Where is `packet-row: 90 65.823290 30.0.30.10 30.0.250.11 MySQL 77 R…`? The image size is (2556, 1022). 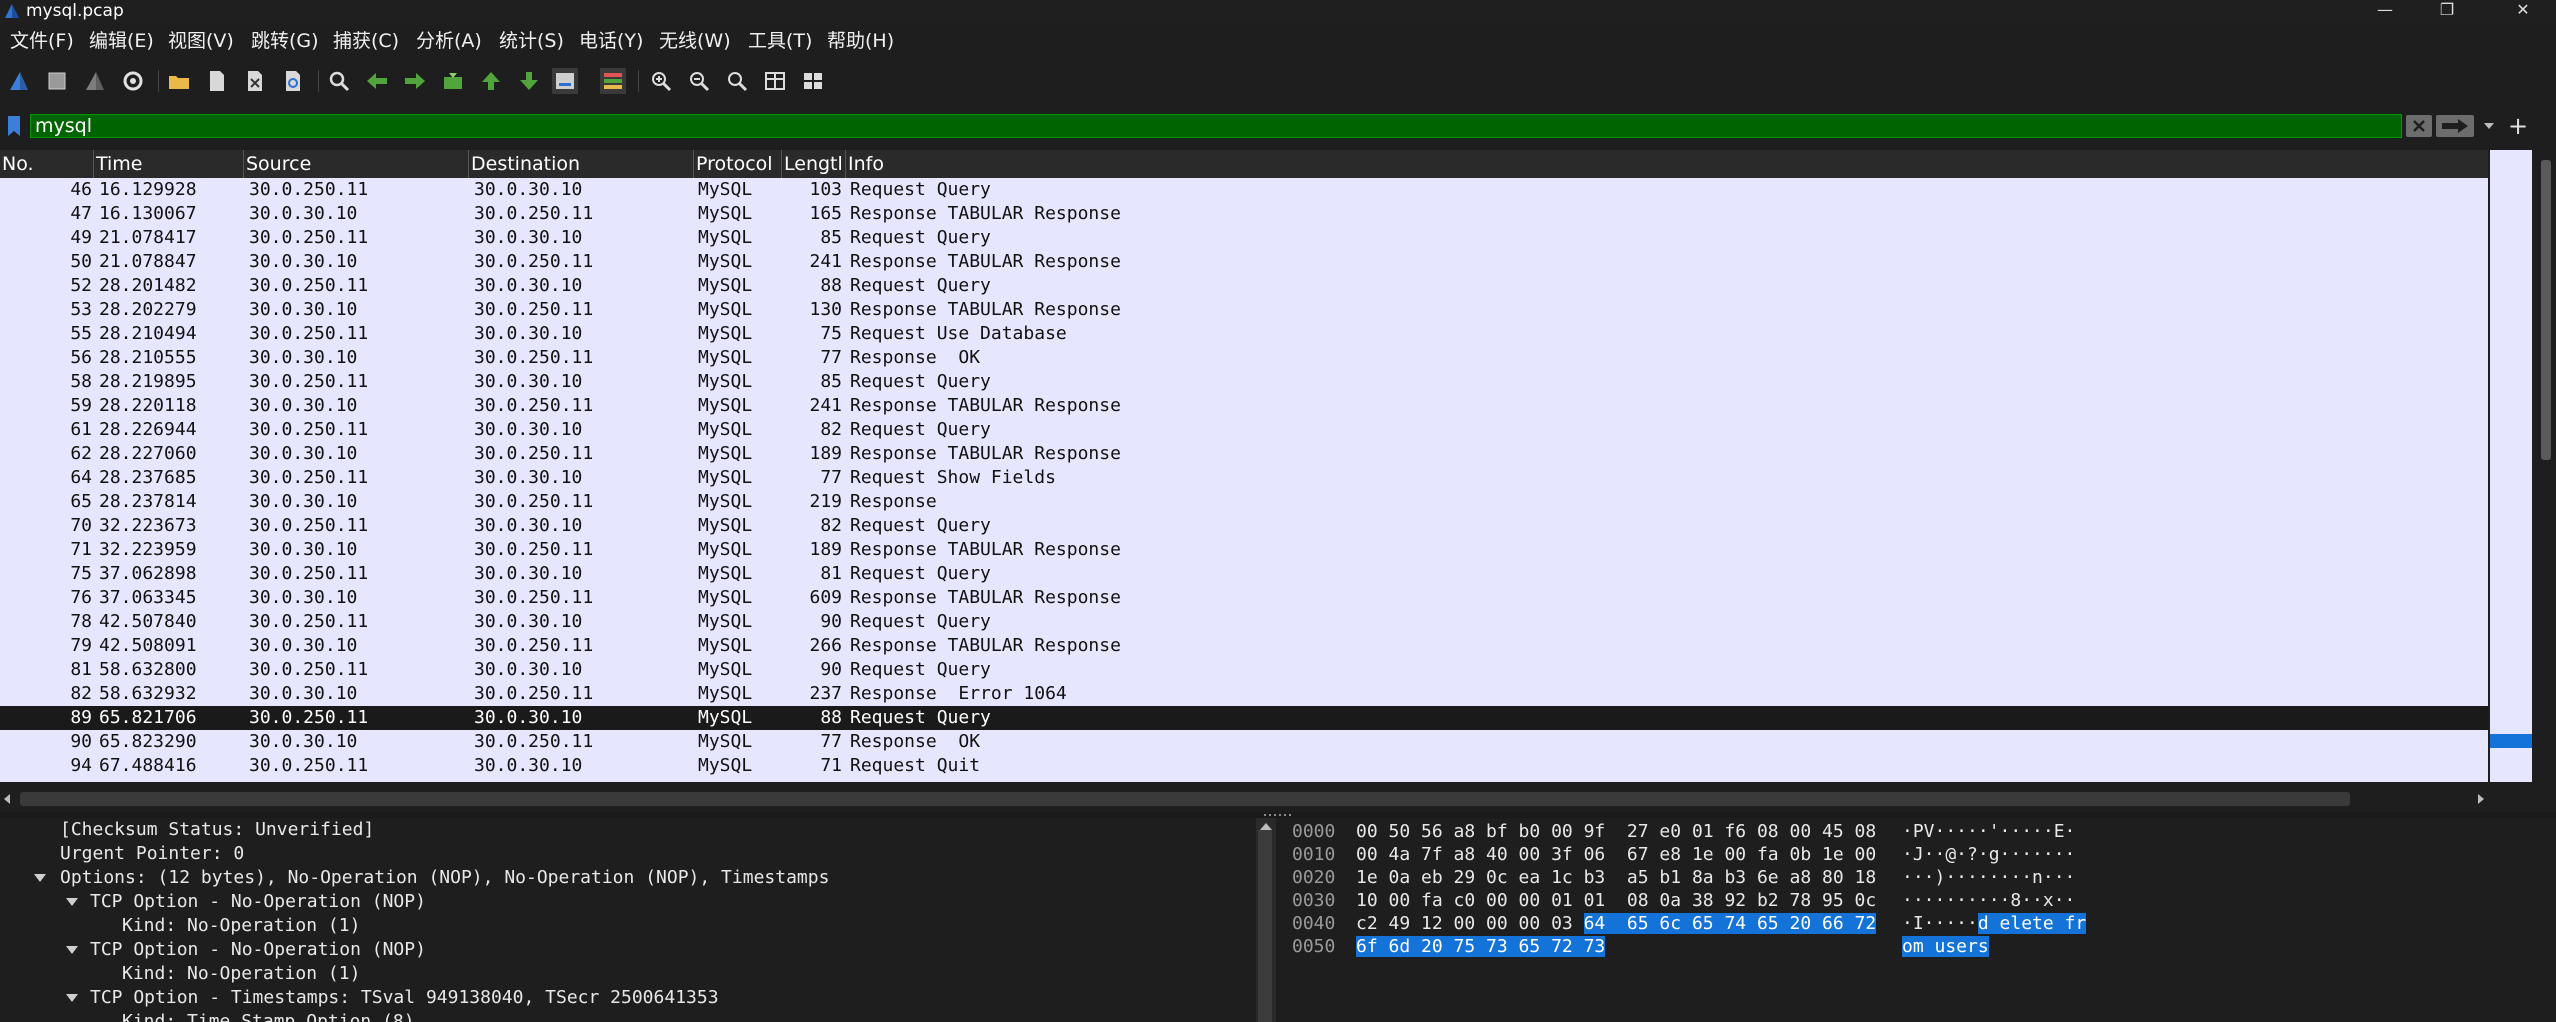 packet-row: 90 65.823290 30.0.30.10 30.0.250.11 MySQL 77 R… is located at coordinates (1244, 742).